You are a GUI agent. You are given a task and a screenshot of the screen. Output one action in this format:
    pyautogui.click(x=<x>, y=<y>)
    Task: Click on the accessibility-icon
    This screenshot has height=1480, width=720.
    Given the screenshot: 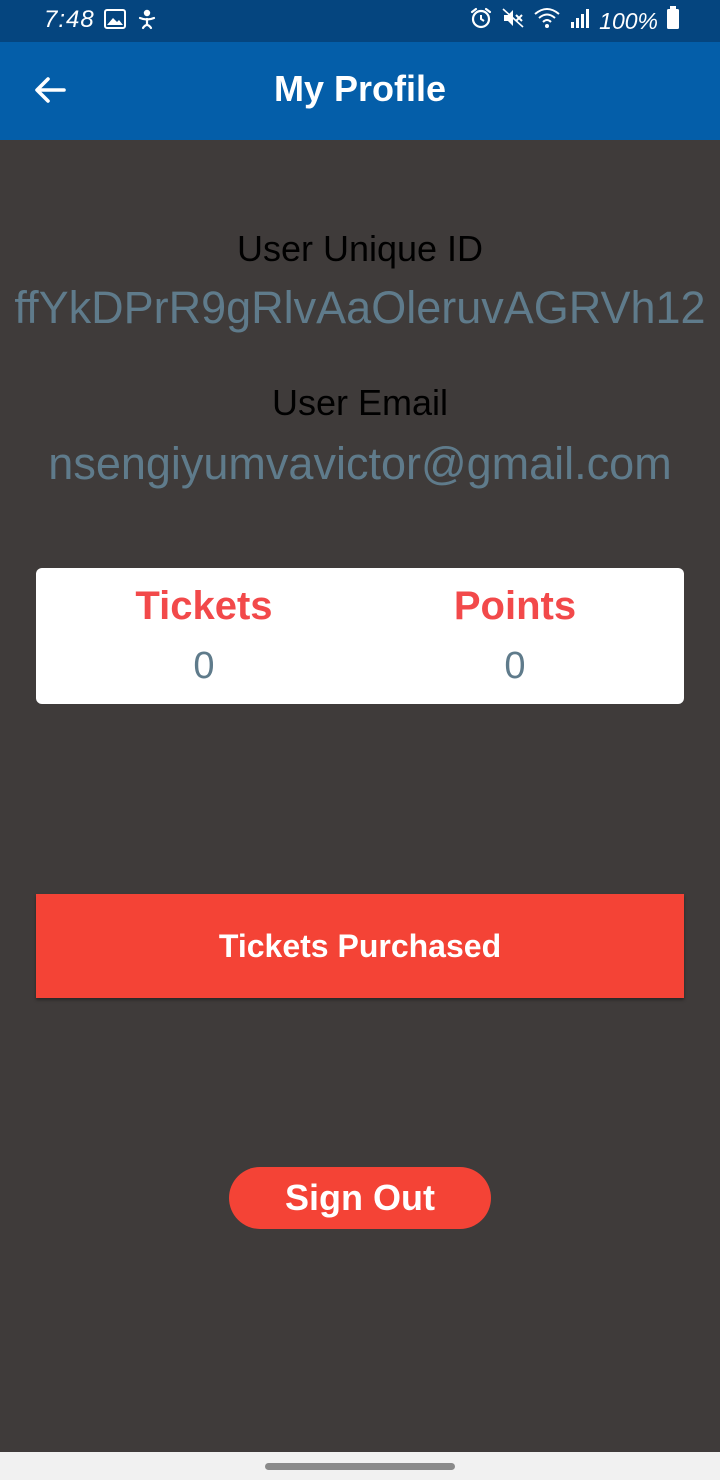 What is the action you would take?
    pyautogui.click(x=147, y=21)
    